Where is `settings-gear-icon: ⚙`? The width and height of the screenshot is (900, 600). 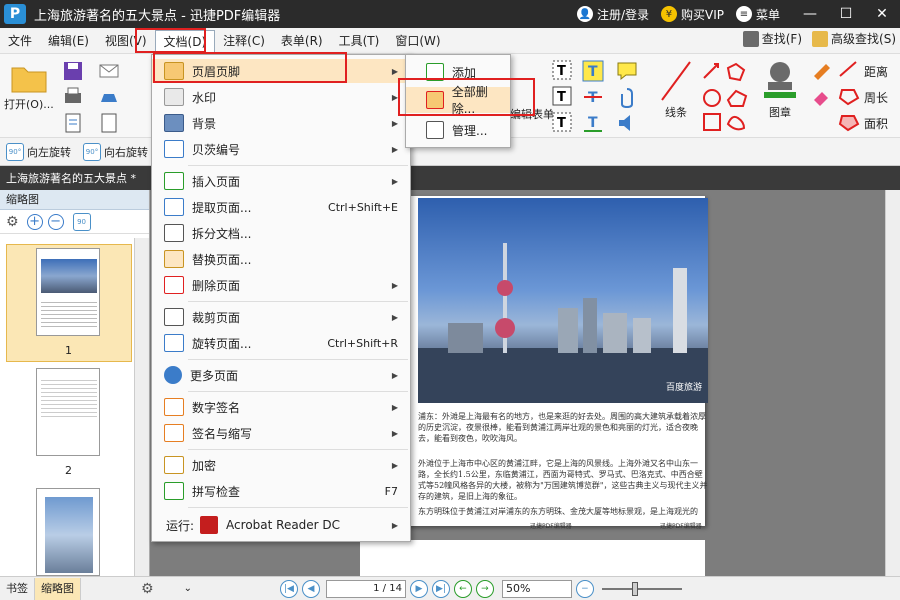 settings-gear-icon: ⚙ is located at coordinates (147, 589).